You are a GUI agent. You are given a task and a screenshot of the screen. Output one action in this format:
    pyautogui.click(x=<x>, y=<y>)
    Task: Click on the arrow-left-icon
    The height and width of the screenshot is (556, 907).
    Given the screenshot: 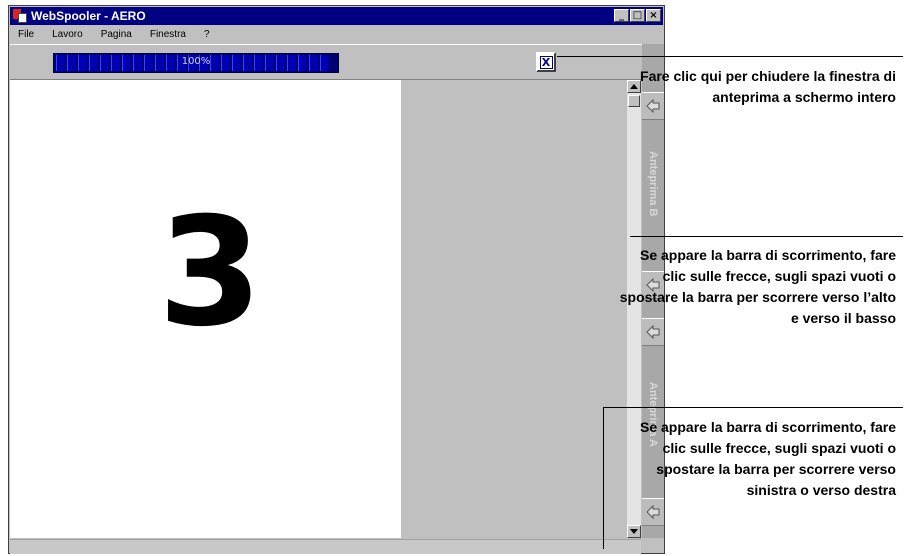 What is the action you would take?
    pyautogui.click(x=653, y=512)
    